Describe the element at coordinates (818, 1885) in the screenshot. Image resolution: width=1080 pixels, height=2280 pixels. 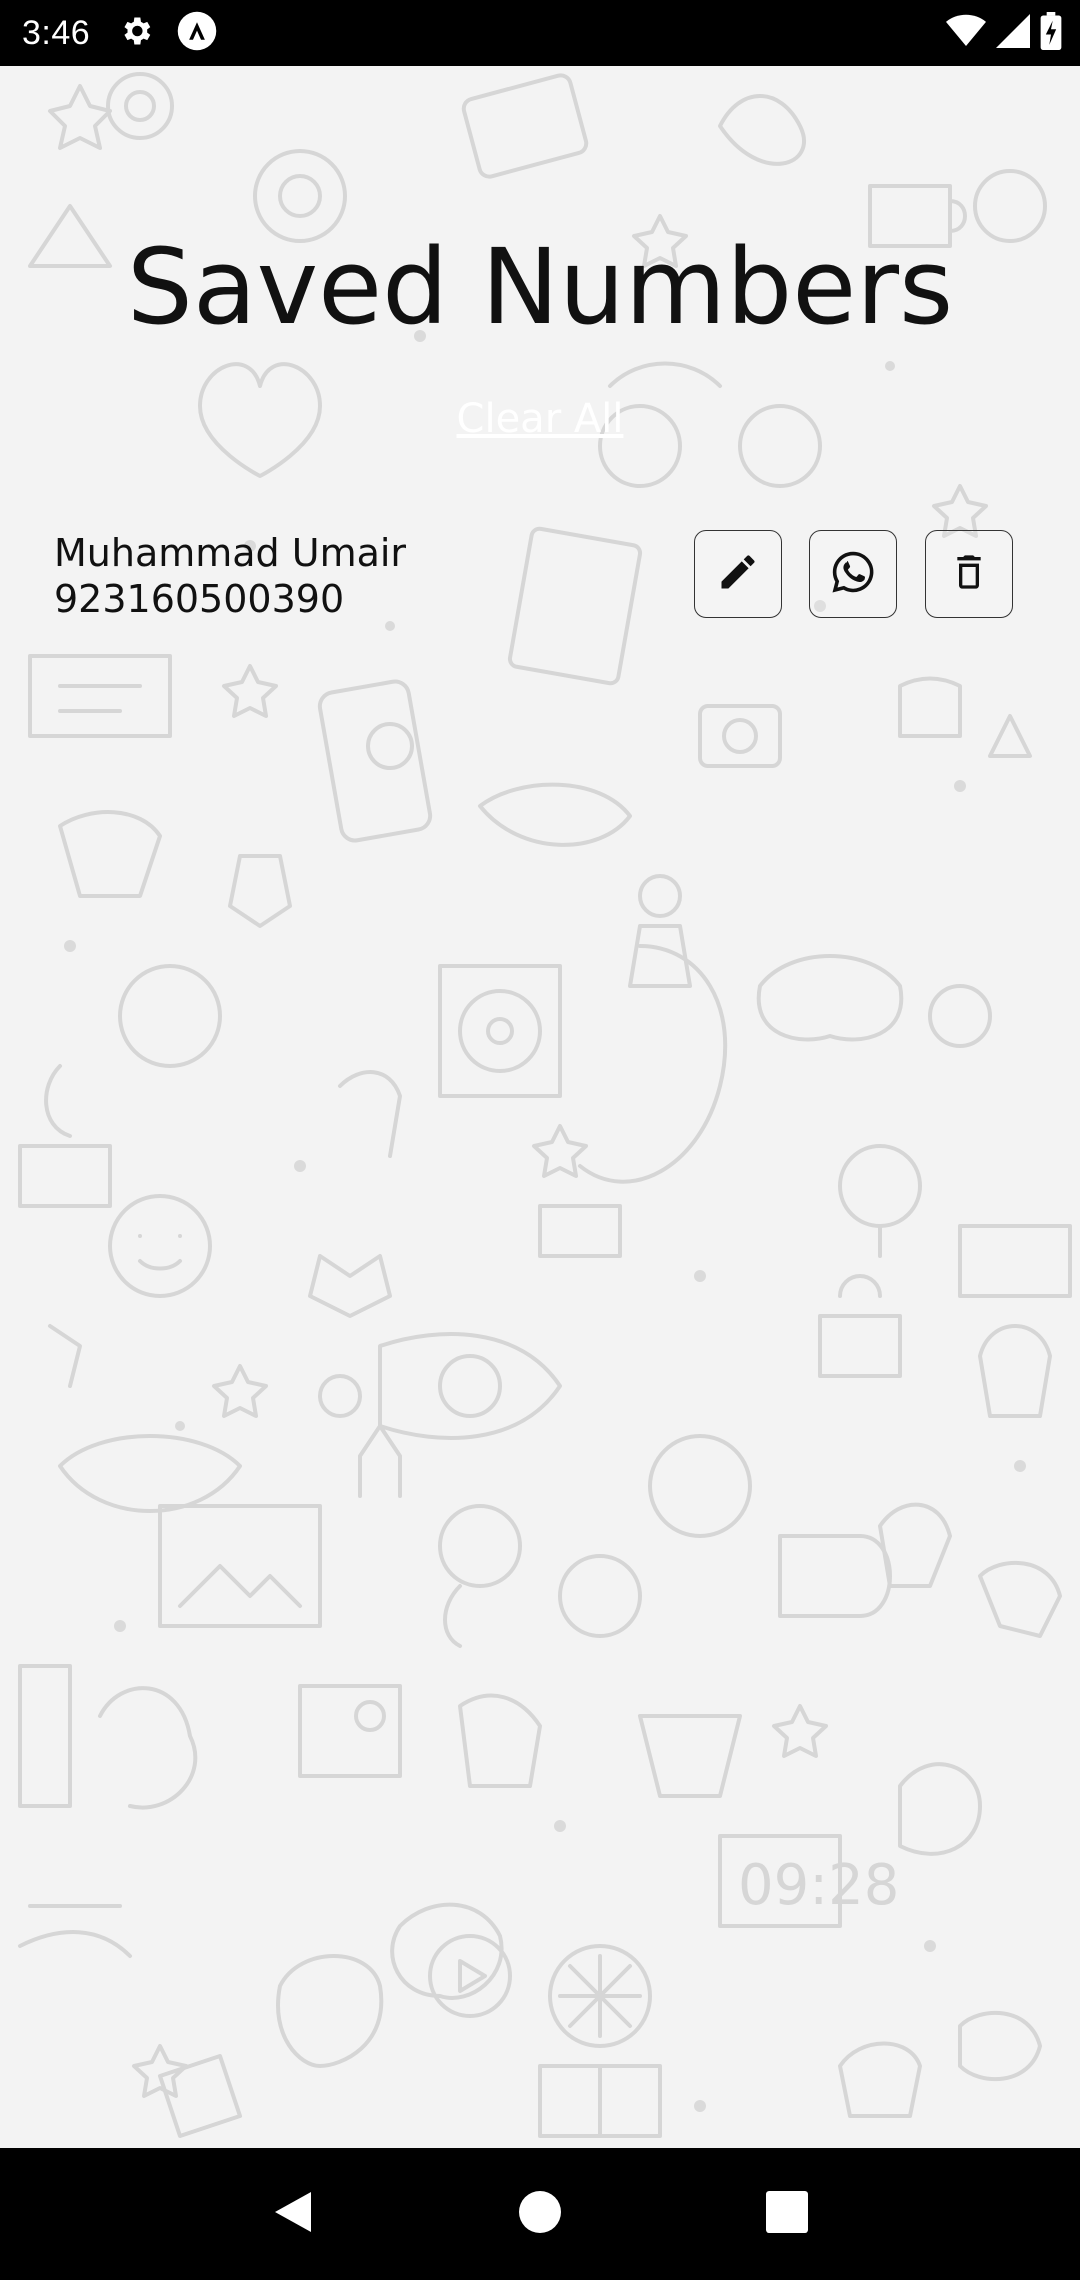
I see `svg-text: 09:28` at that location.